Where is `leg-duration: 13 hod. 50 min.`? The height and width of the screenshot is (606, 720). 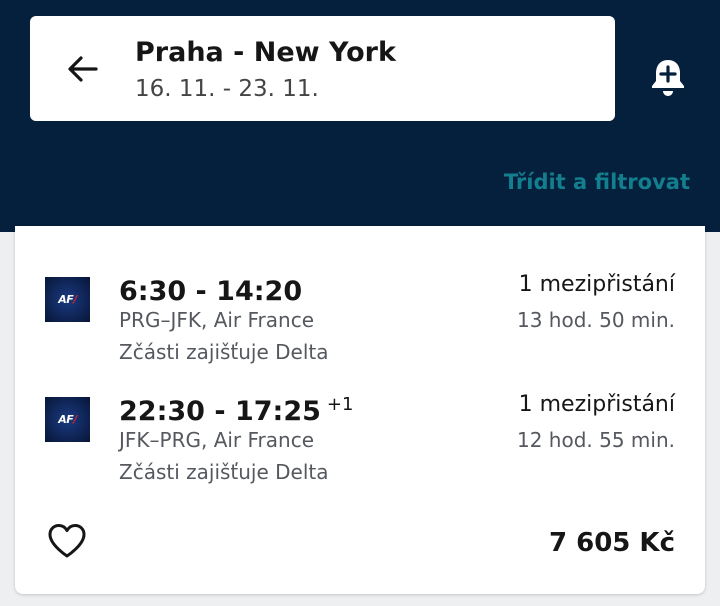
leg-duration: 13 hod. 50 min. is located at coordinates (595, 320).